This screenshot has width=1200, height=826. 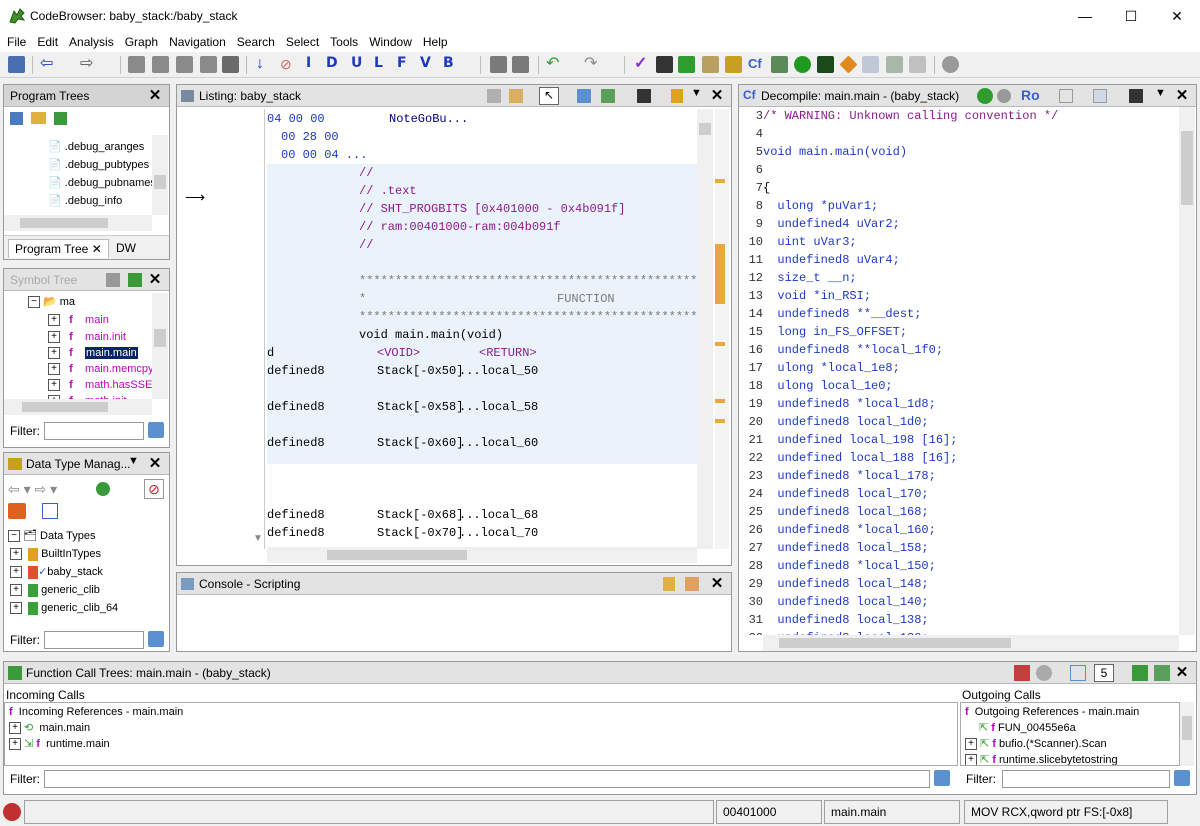 I want to click on nav-next-data-icon, so click(x=160, y=64).